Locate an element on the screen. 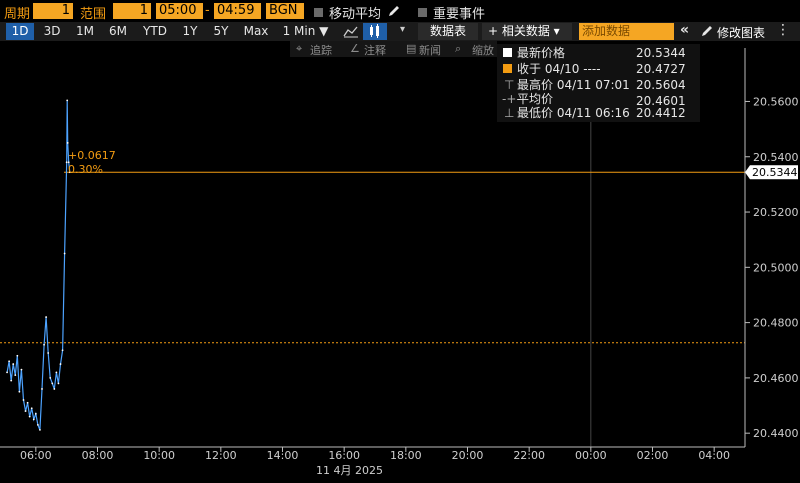 This screenshot has width=800, height=483. change-pct-label: 0.30% is located at coordinates (85, 169).